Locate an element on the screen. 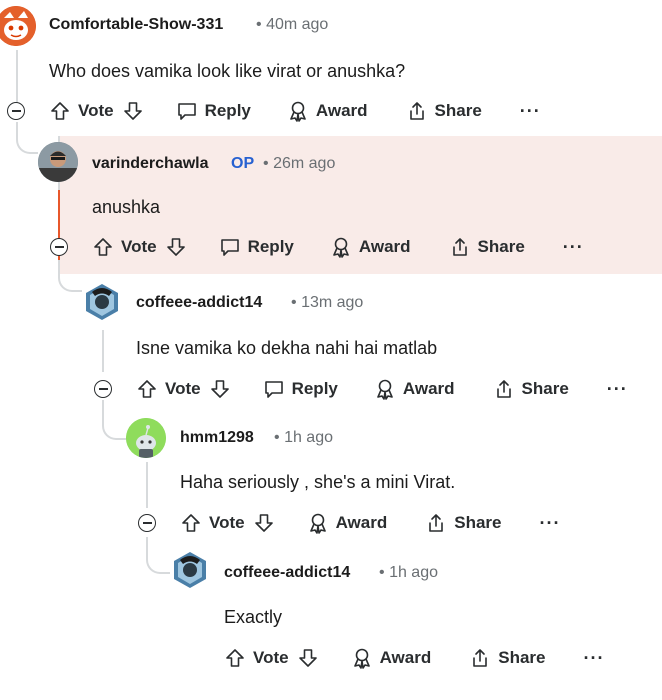 This screenshot has height=700, width=662. comment-meta: • 40m ago is located at coordinates (292, 25).